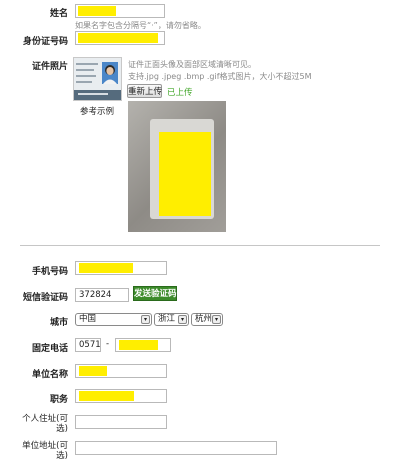 The height and width of the screenshot is (471, 400). What do you see at coordinates (176, 448) in the screenshot?
I see `work-address-input` at bounding box center [176, 448].